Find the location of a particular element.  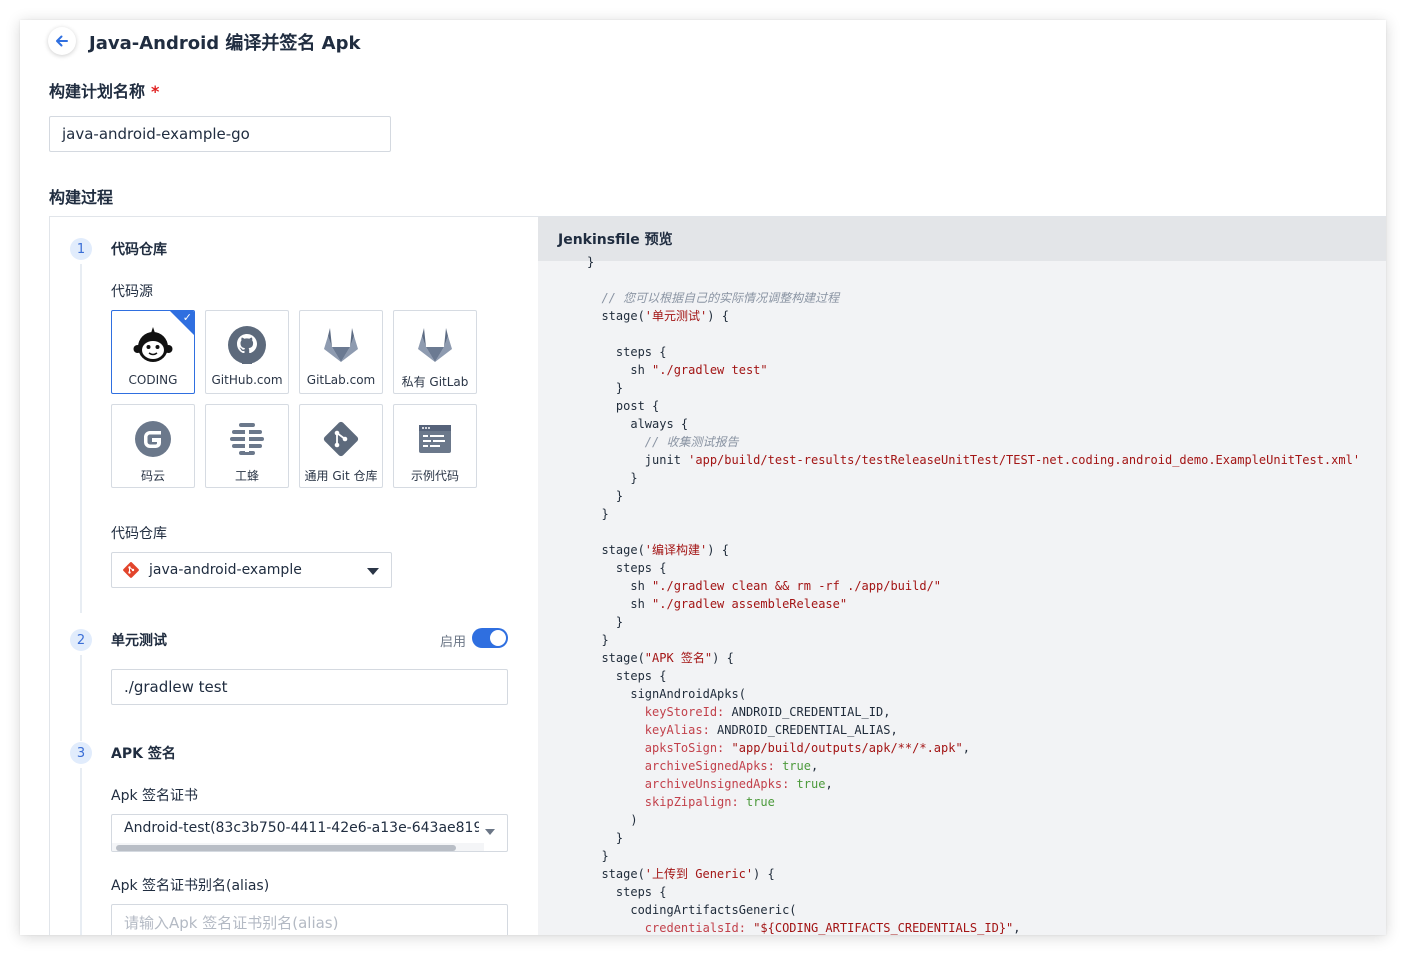

code-line: always { is located at coordinates (949, 424).